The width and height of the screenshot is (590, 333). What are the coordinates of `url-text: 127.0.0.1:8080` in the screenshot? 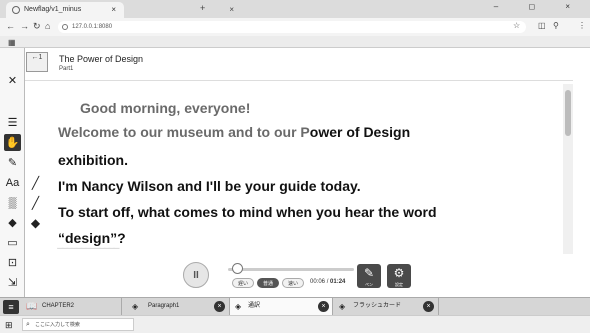 It's located at (92, 27).